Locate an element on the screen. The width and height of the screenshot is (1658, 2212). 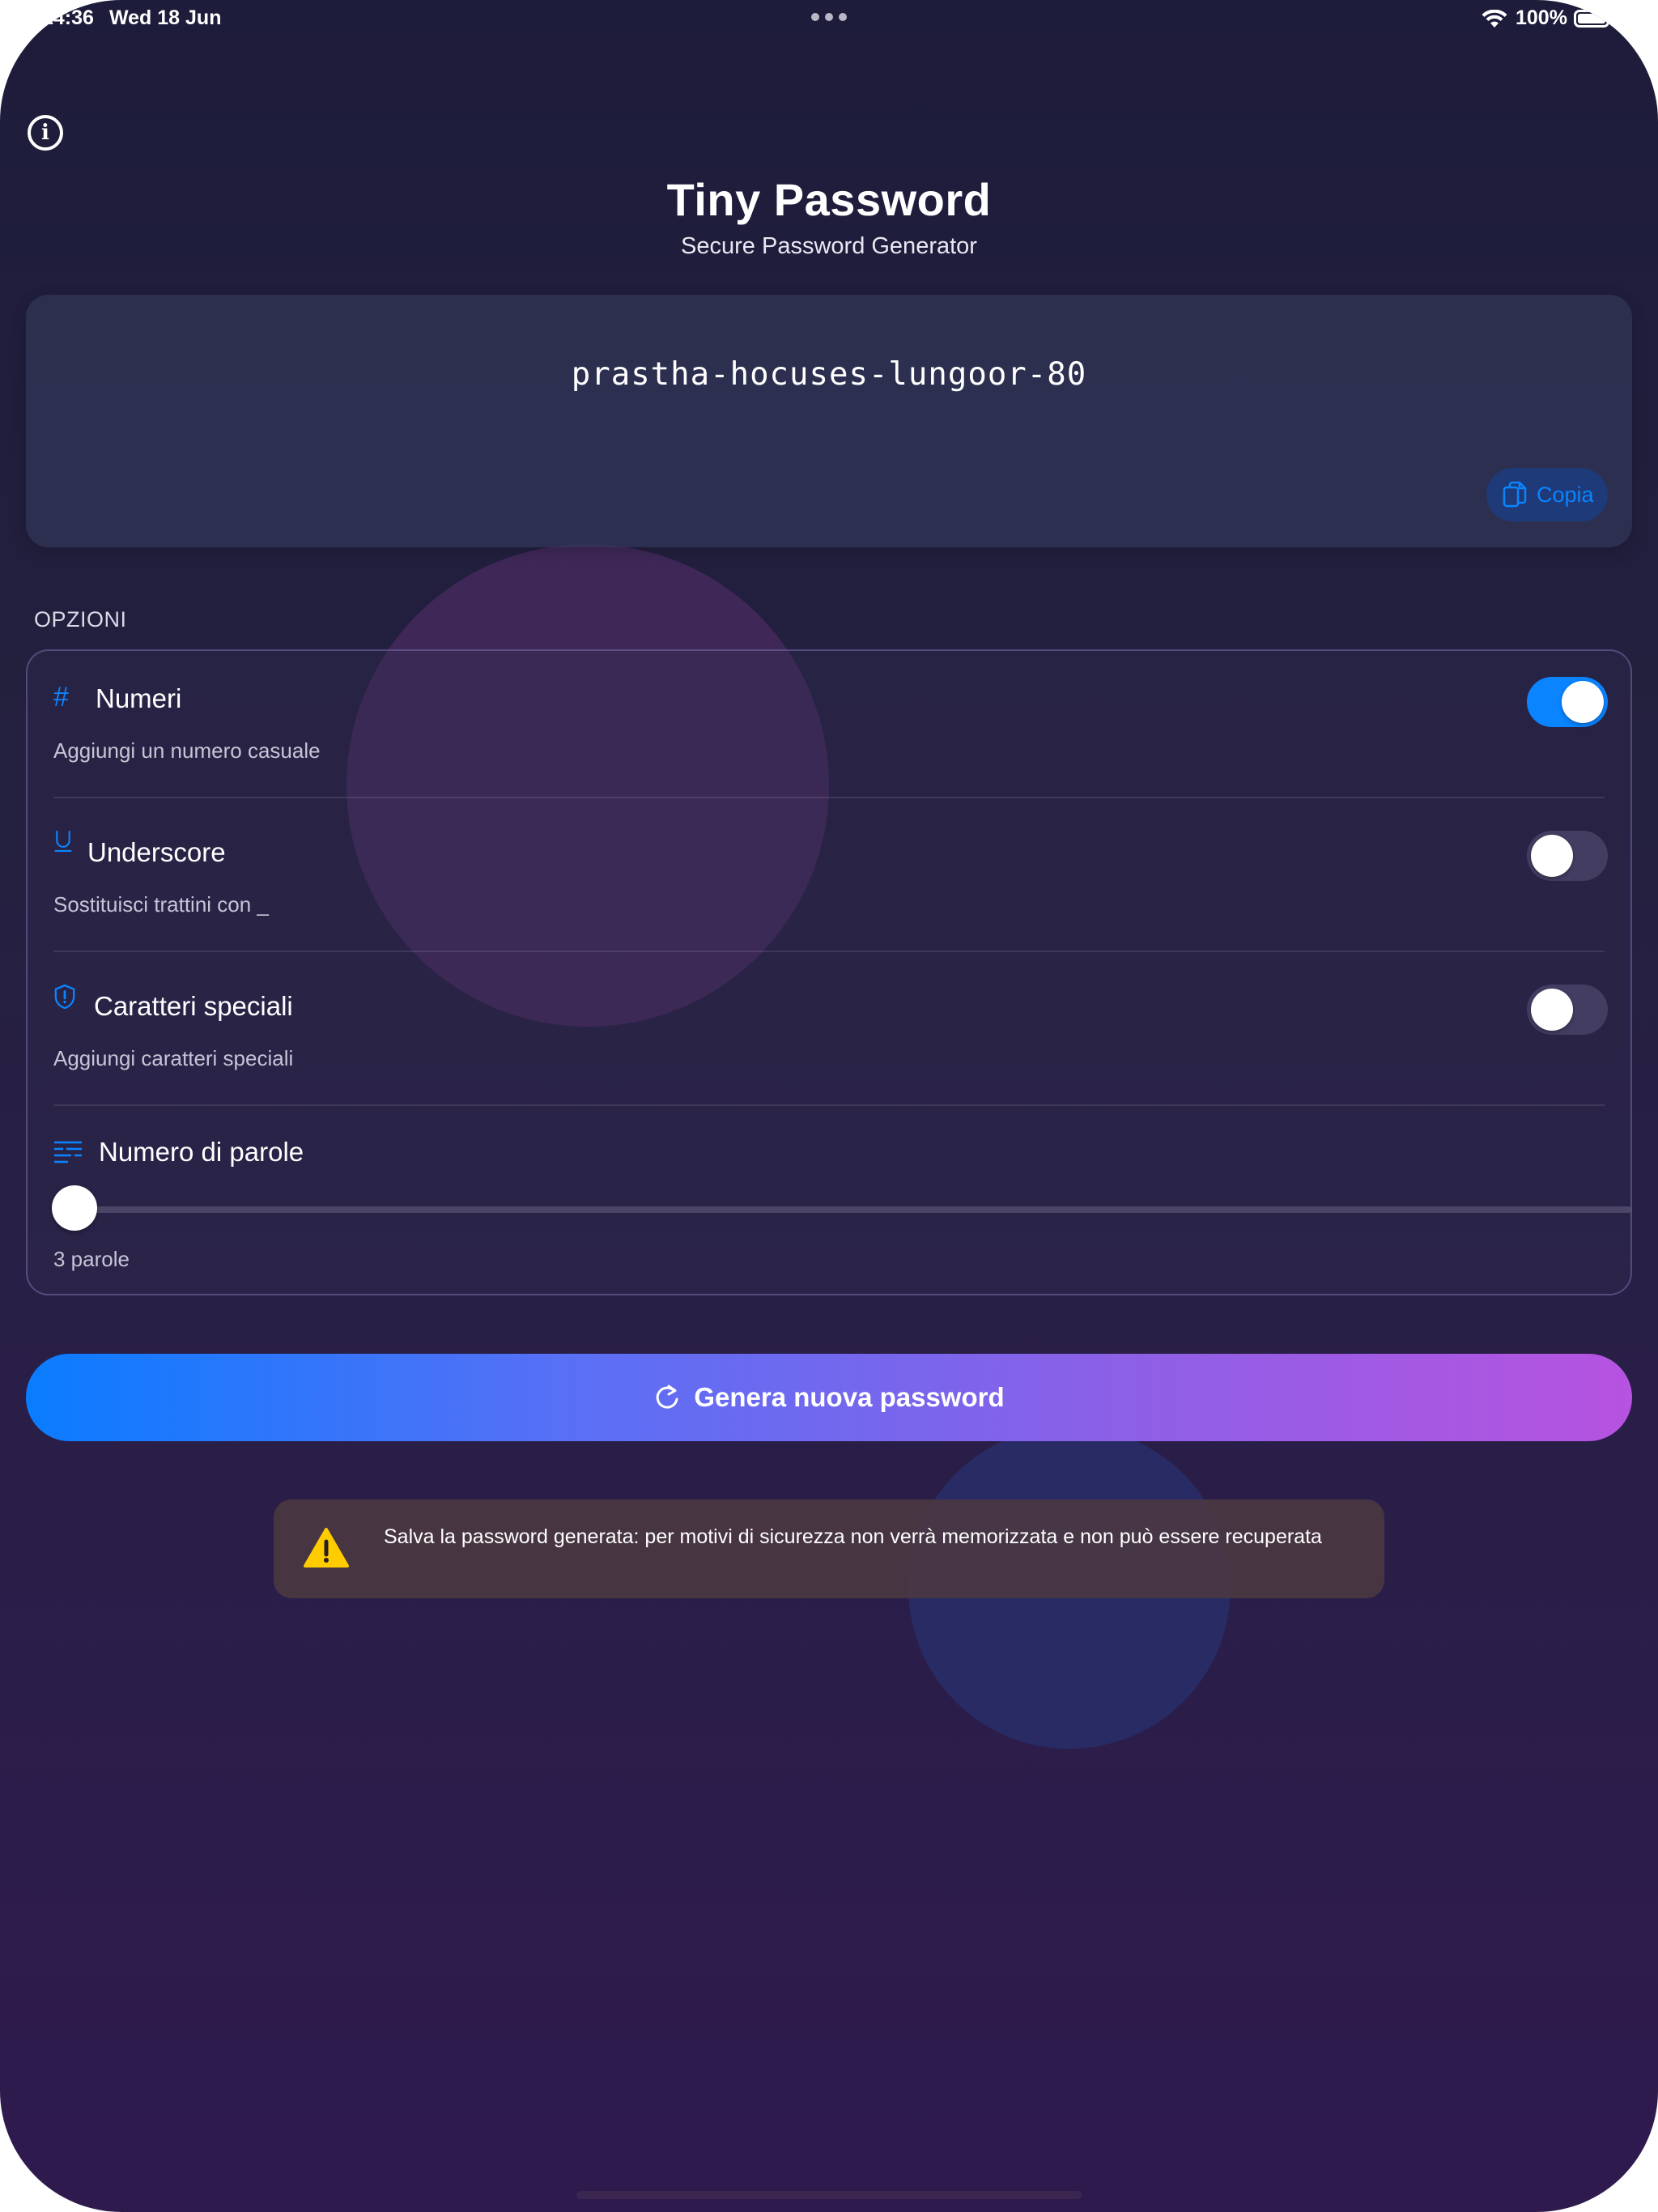
option-desc-numbers: Aggiungi un numero casuale is located at coordinates (187, 751).